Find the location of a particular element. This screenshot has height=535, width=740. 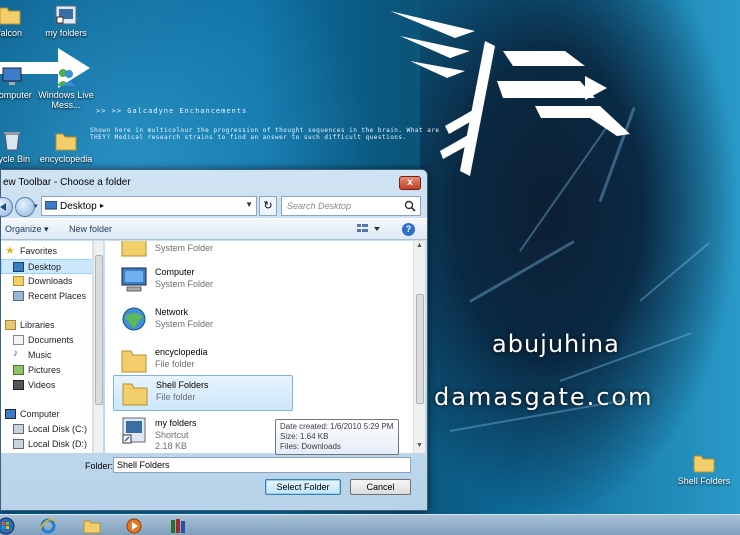

nav-item-label: Libraries is located at coordinates (37, 325).